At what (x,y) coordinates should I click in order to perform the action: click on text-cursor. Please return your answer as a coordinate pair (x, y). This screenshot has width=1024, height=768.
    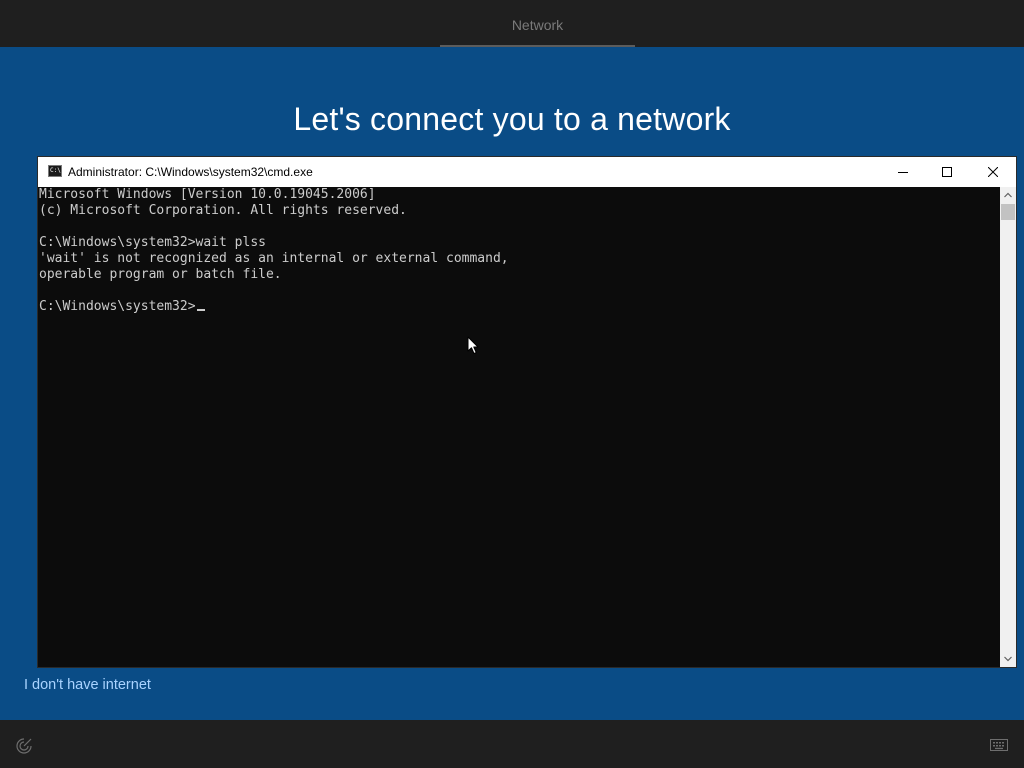
    Looking at the image, I should click on (200, 310).